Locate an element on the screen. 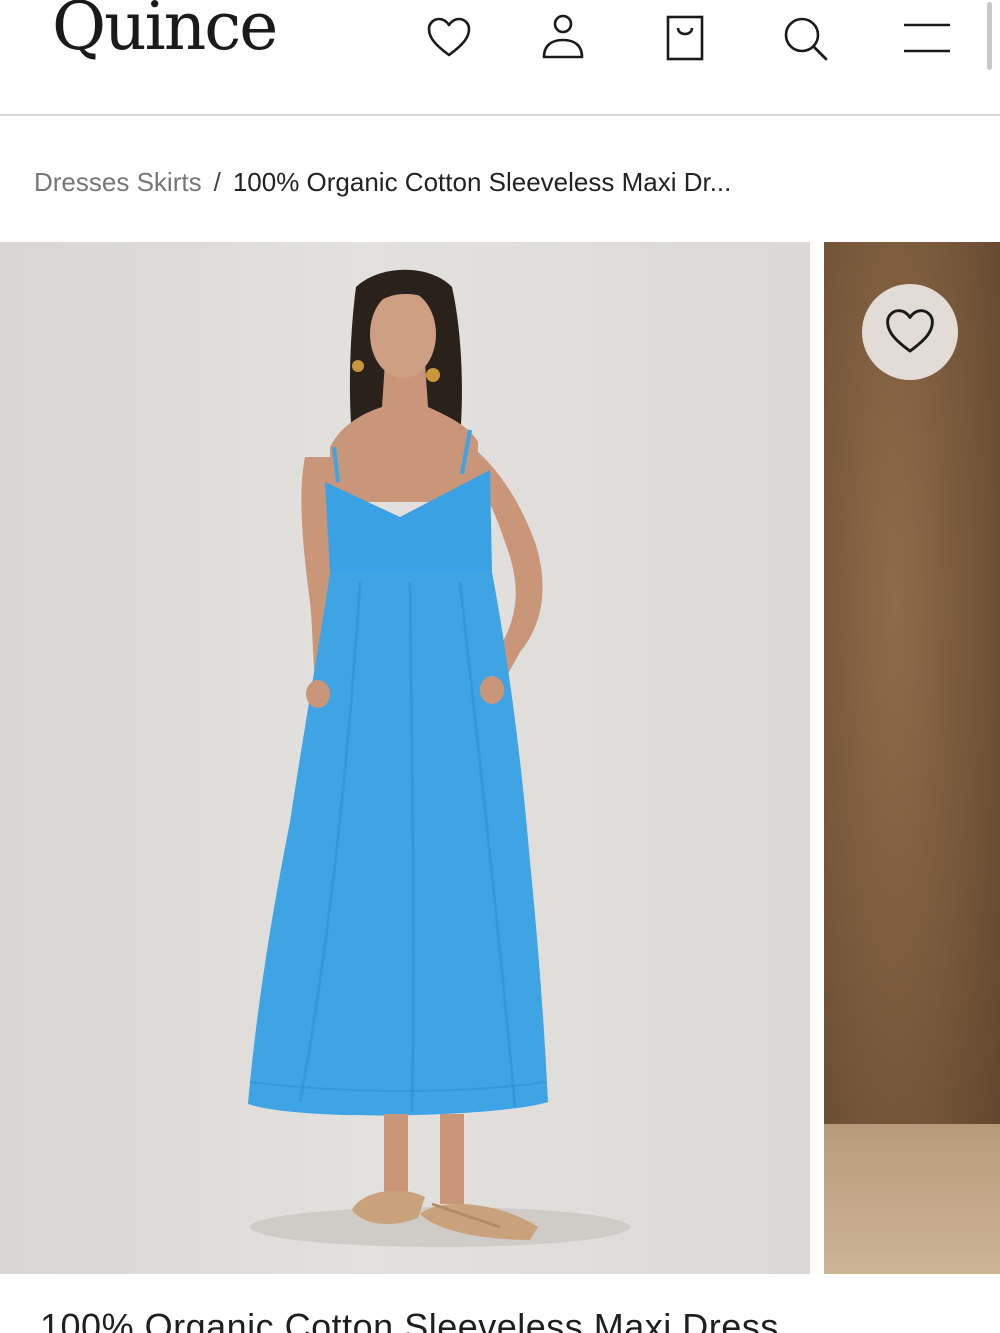  menu-icon is located at coordinates (927, 38).